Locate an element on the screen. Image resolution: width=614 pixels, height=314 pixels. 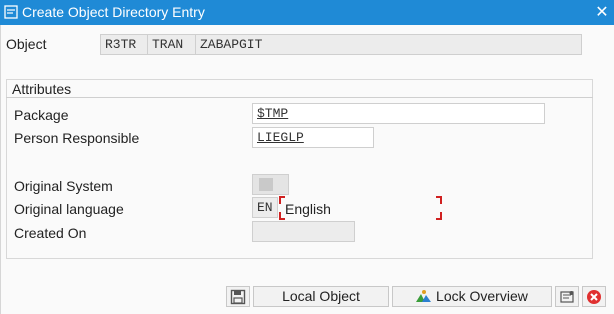
other-object-button is located at coordinates (567, 296).